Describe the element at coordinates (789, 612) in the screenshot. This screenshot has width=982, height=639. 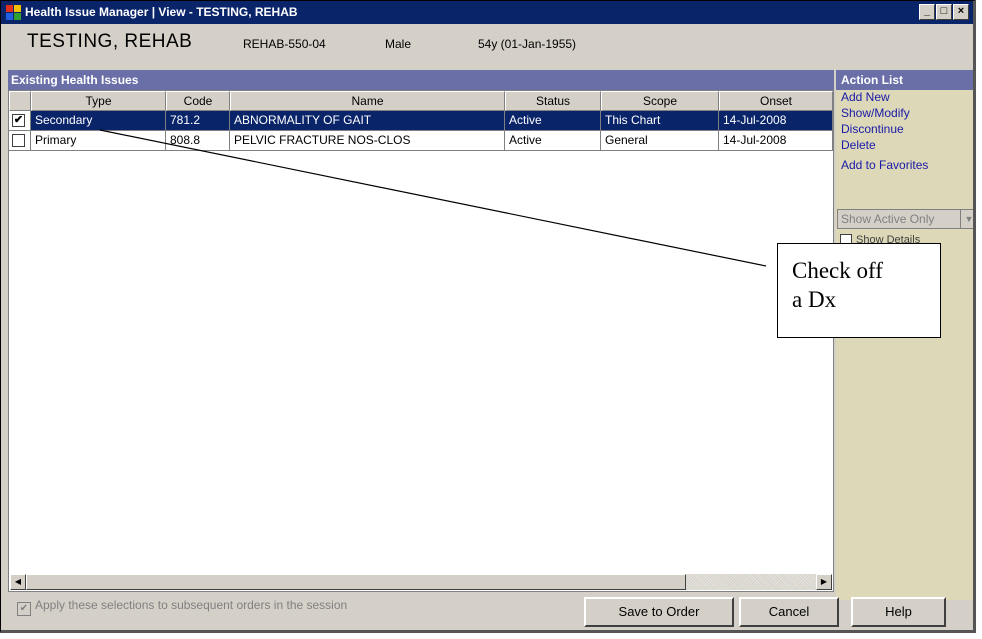
I see `cancel-button: Cancel` at that location.